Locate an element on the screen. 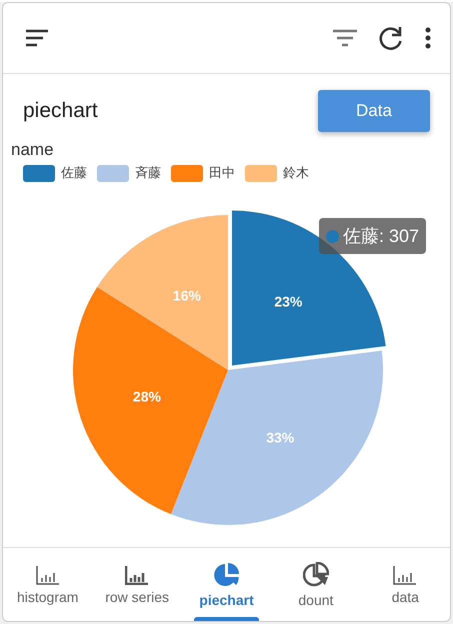 Image resolution: width=453 pixels, height=624 pixels. legend-title: name is located at coordinates (32, 149).